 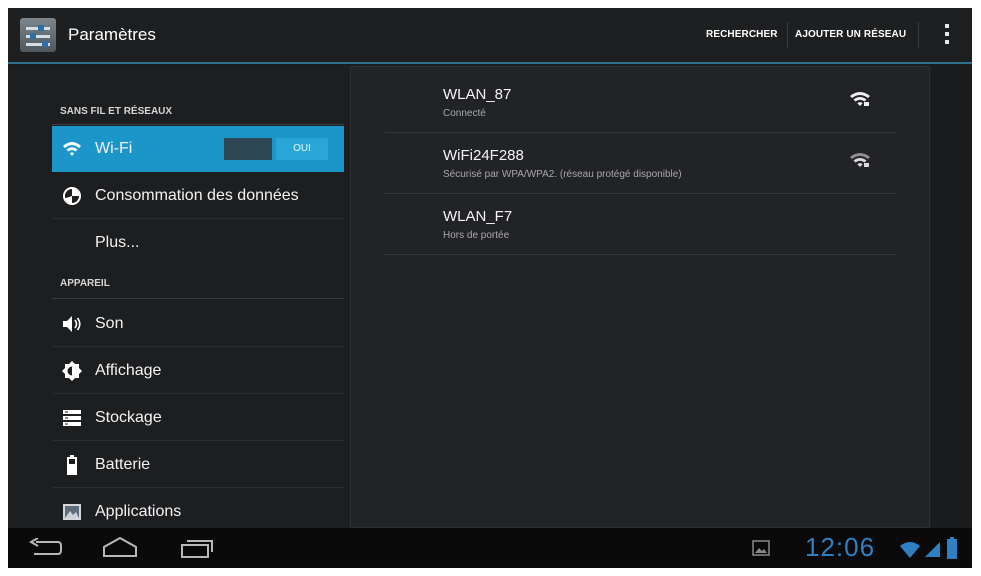 I want to click on recent-apps-icon, so click(x=197, y=548).